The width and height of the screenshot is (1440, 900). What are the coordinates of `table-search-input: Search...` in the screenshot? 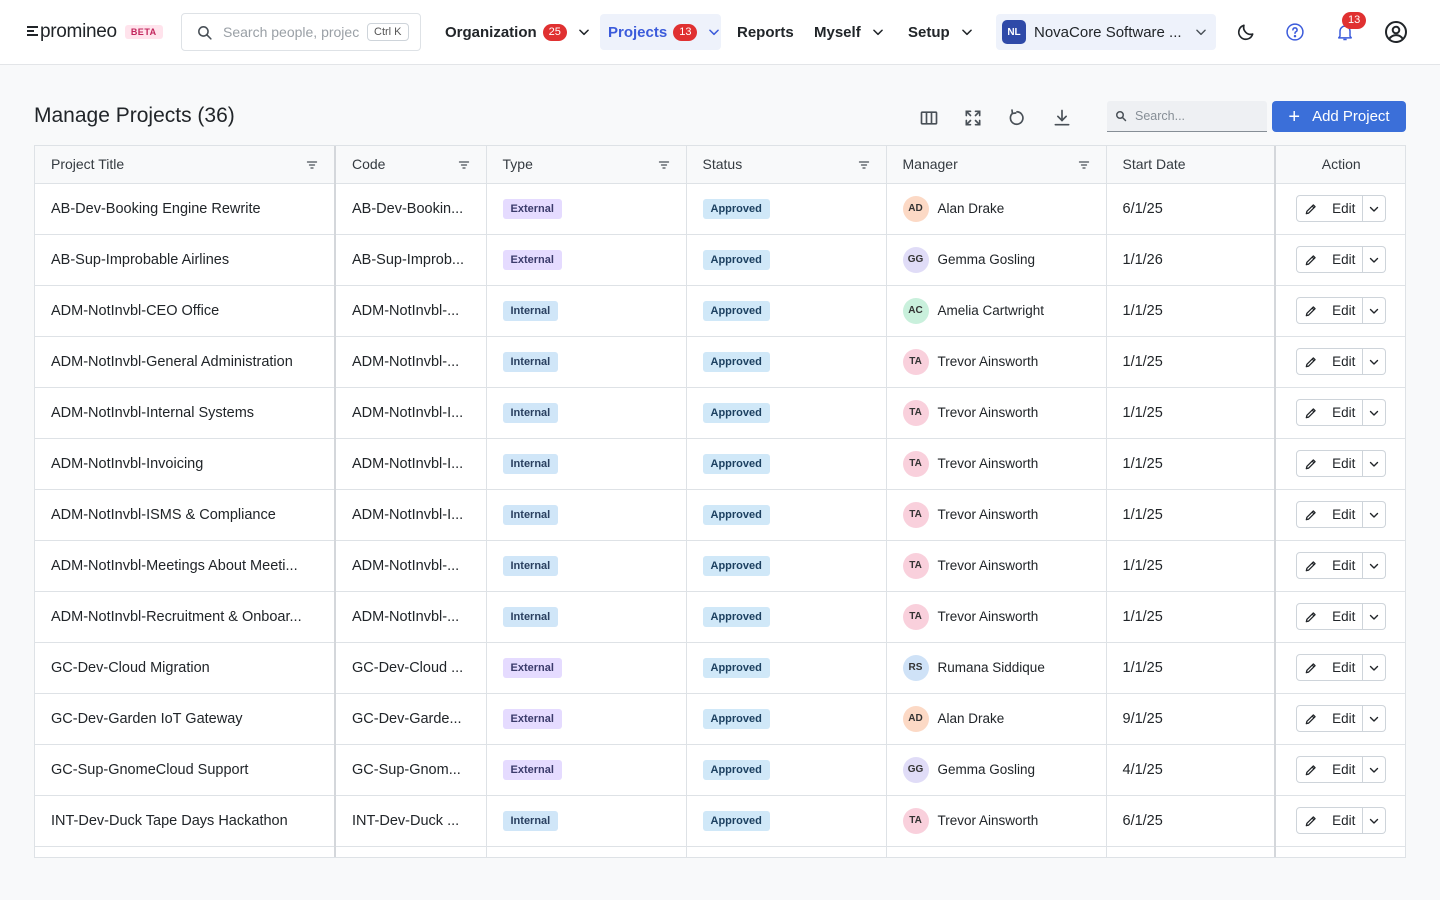 It's located at (1187, 116).